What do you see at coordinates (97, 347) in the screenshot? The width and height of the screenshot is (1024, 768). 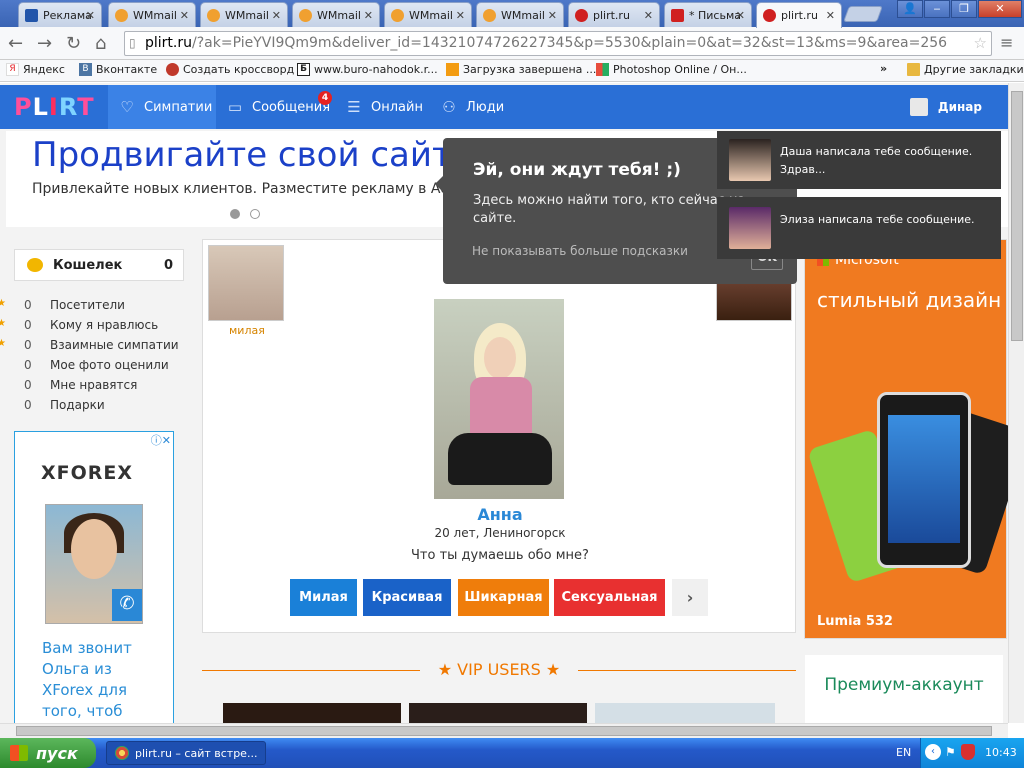 I see `stat-mutual: ★ 0 Взаимные симпатии` at bounding box center [97, 347].